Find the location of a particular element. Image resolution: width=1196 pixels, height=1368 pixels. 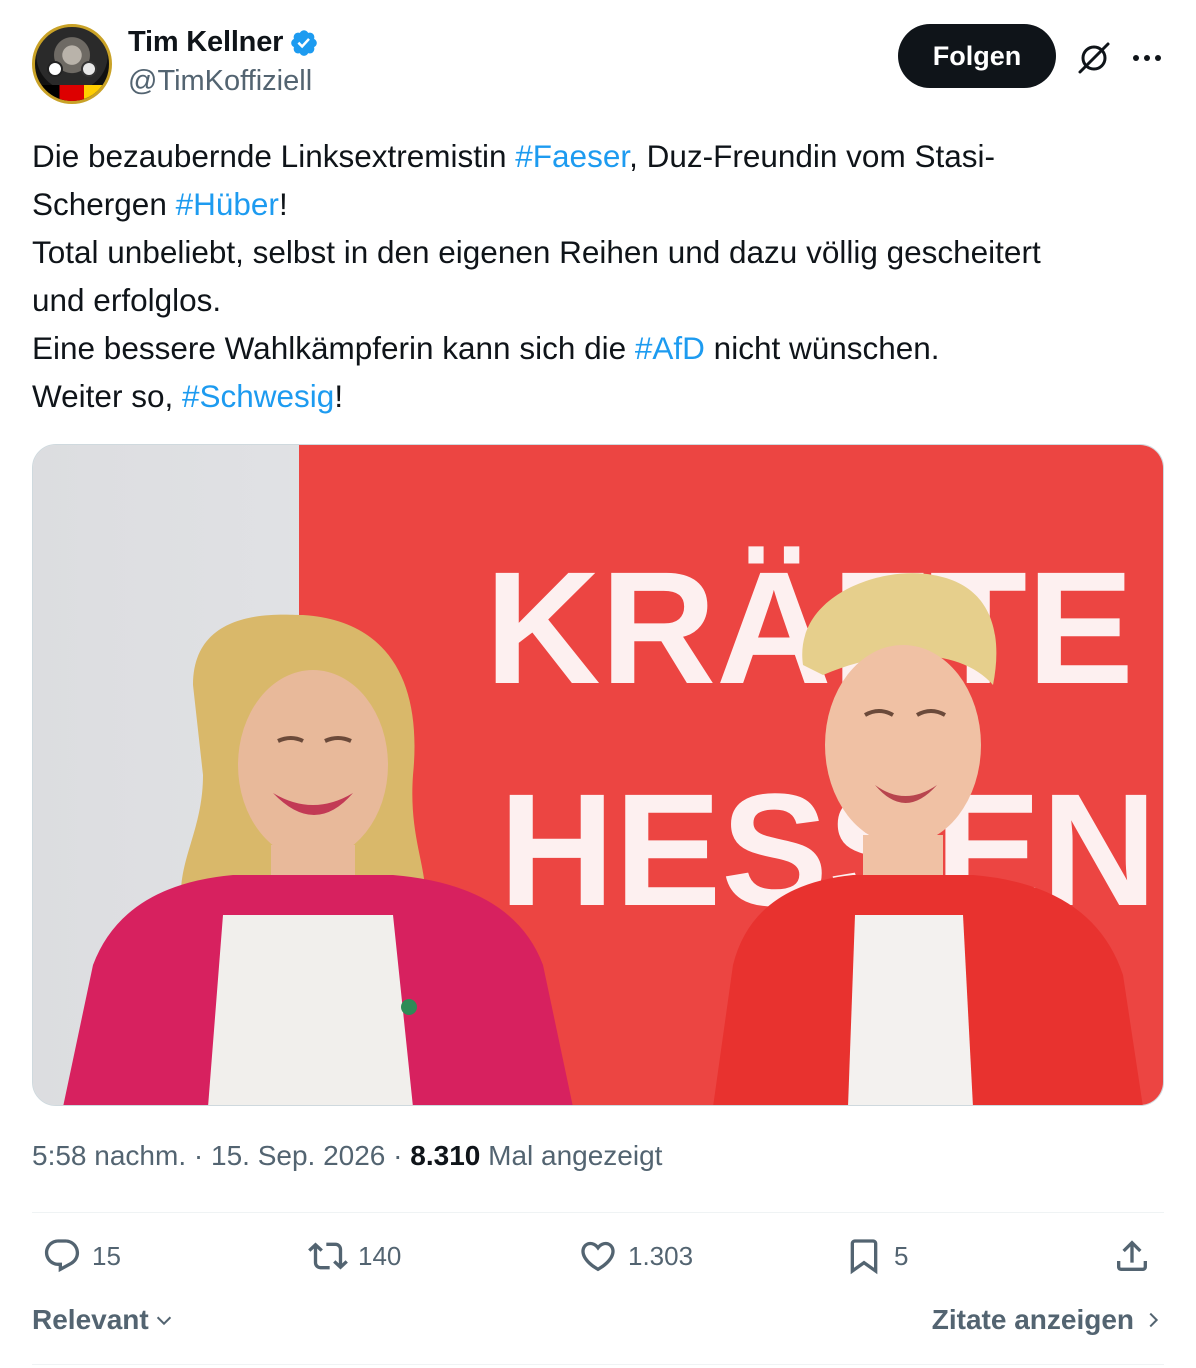

more-icon is located at coordinates (1147, 58).